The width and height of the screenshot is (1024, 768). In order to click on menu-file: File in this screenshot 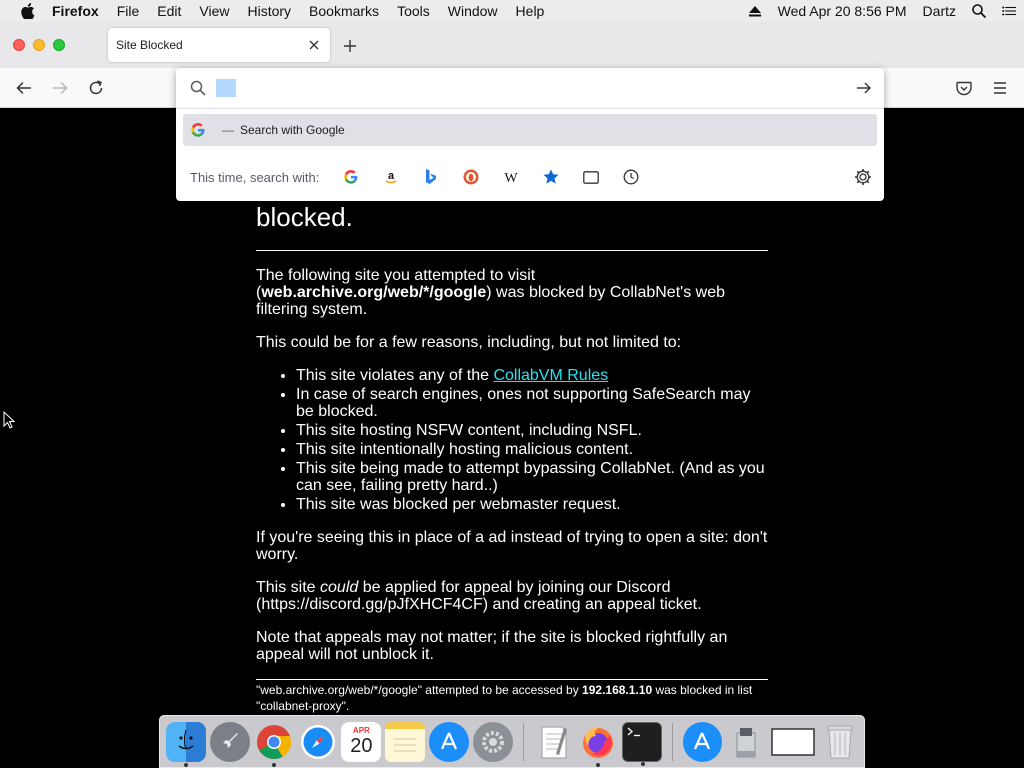, I will do `click(128, 11)`.